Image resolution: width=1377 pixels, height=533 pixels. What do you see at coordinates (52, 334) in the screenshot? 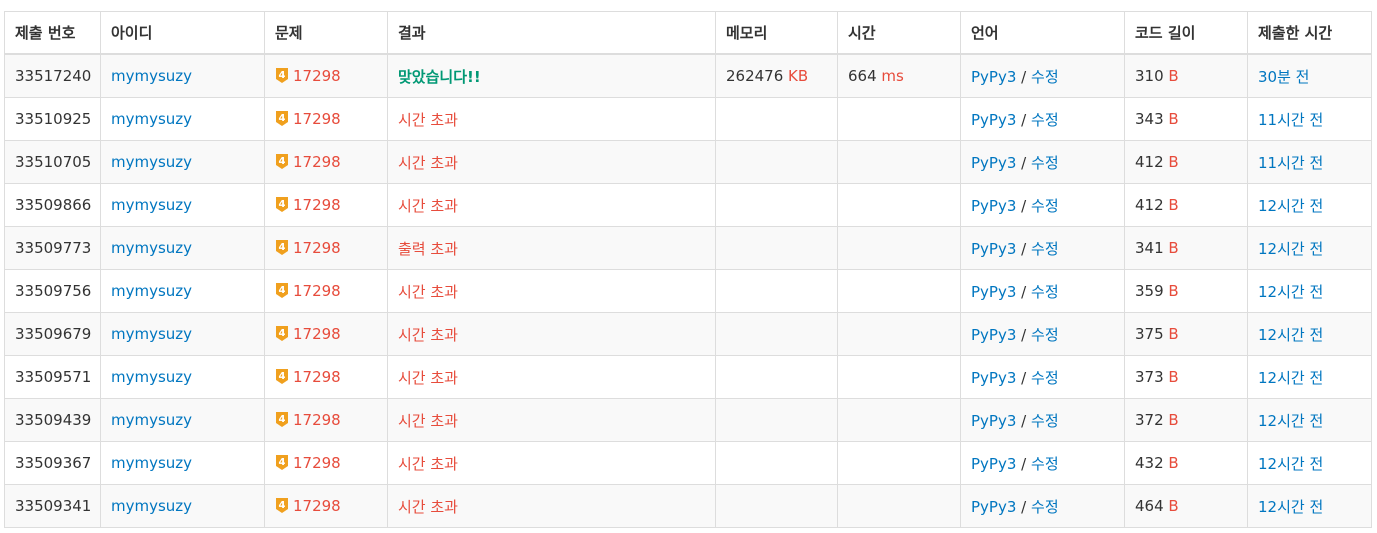
I see `submission-id: 33509679` at bounding box center [52, 334].